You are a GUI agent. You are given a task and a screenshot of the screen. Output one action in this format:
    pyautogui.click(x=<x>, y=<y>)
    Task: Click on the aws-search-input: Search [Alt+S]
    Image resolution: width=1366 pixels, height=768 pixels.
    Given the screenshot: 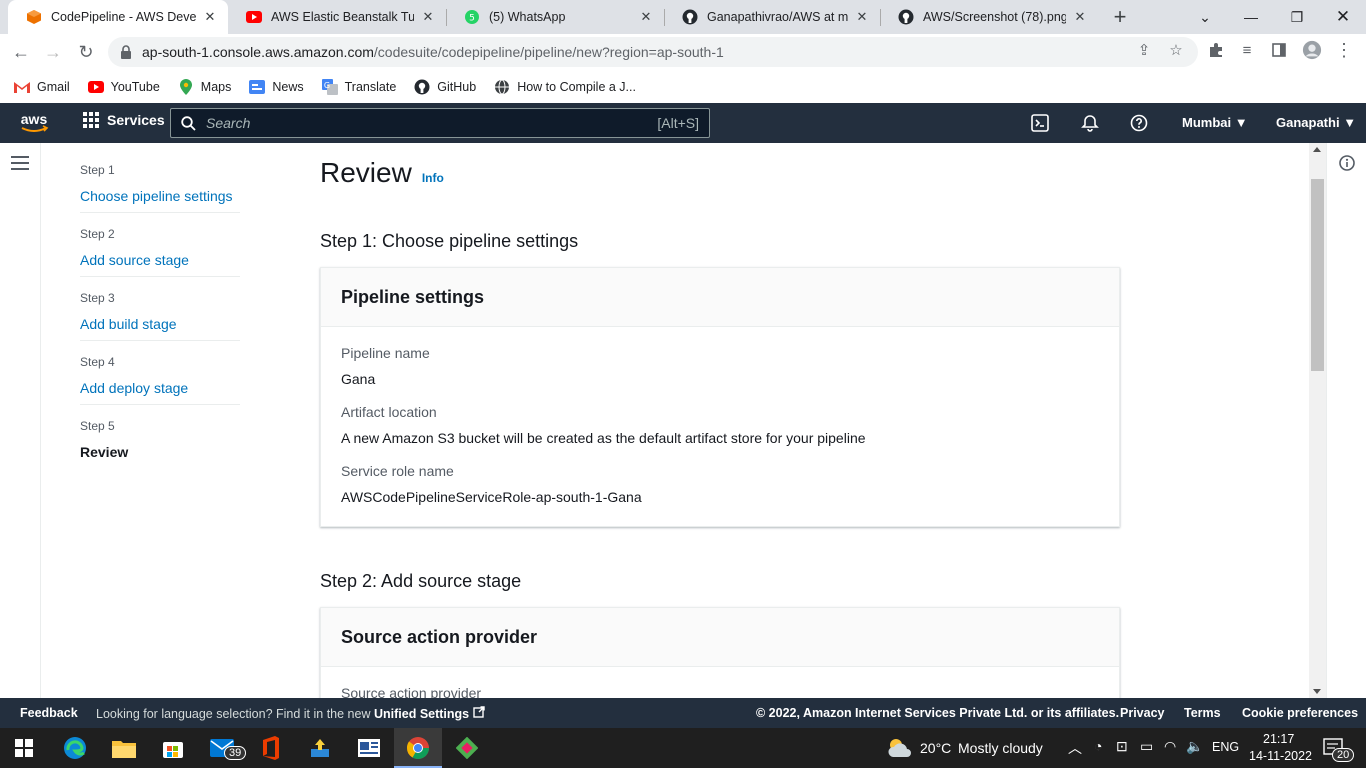 What is the action you would take?
    pyautogui.click(x=440, y=123)
    